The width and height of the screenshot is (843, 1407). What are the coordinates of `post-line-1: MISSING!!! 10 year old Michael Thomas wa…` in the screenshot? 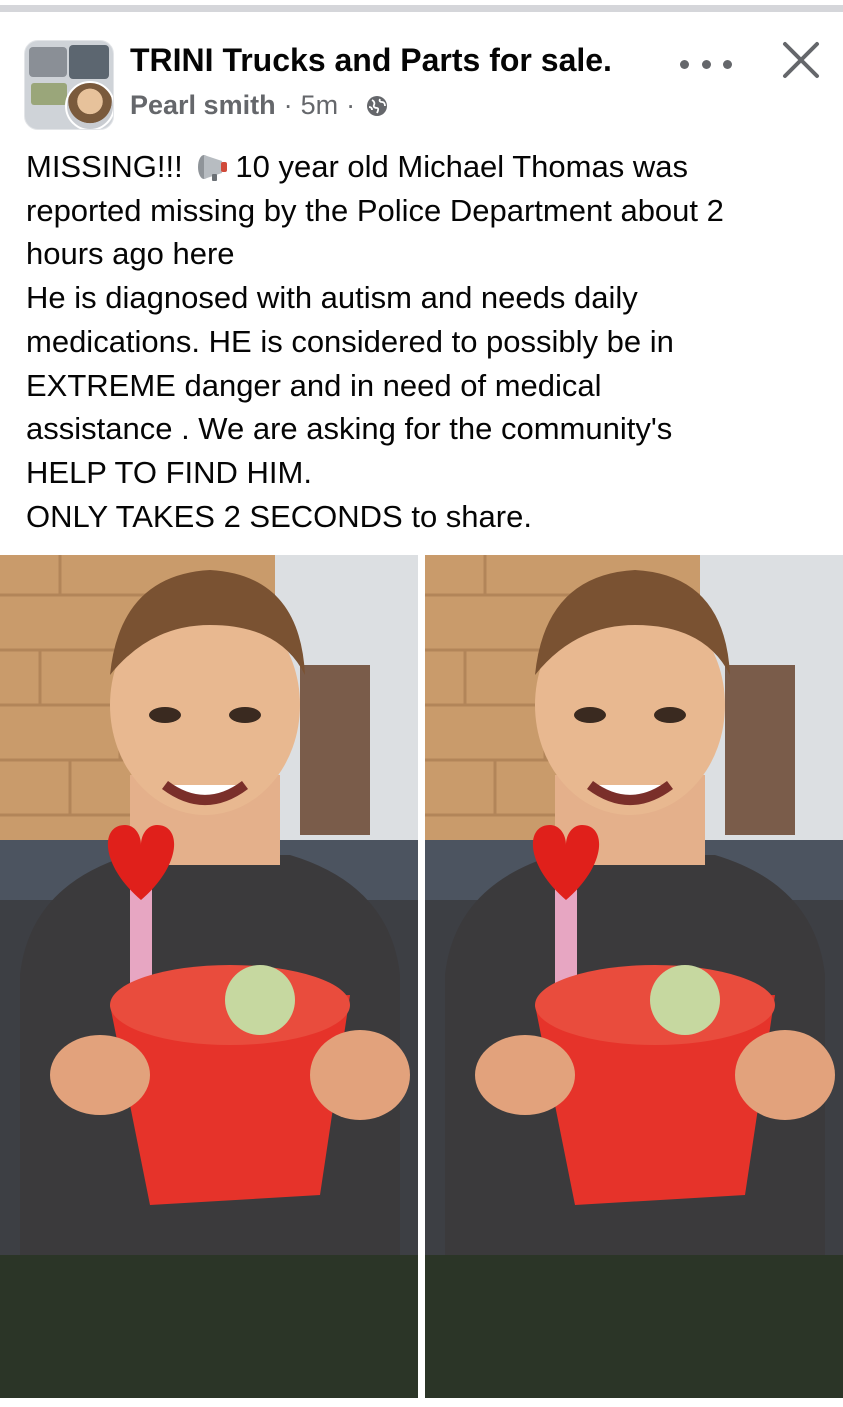 It's located at (426, 167).